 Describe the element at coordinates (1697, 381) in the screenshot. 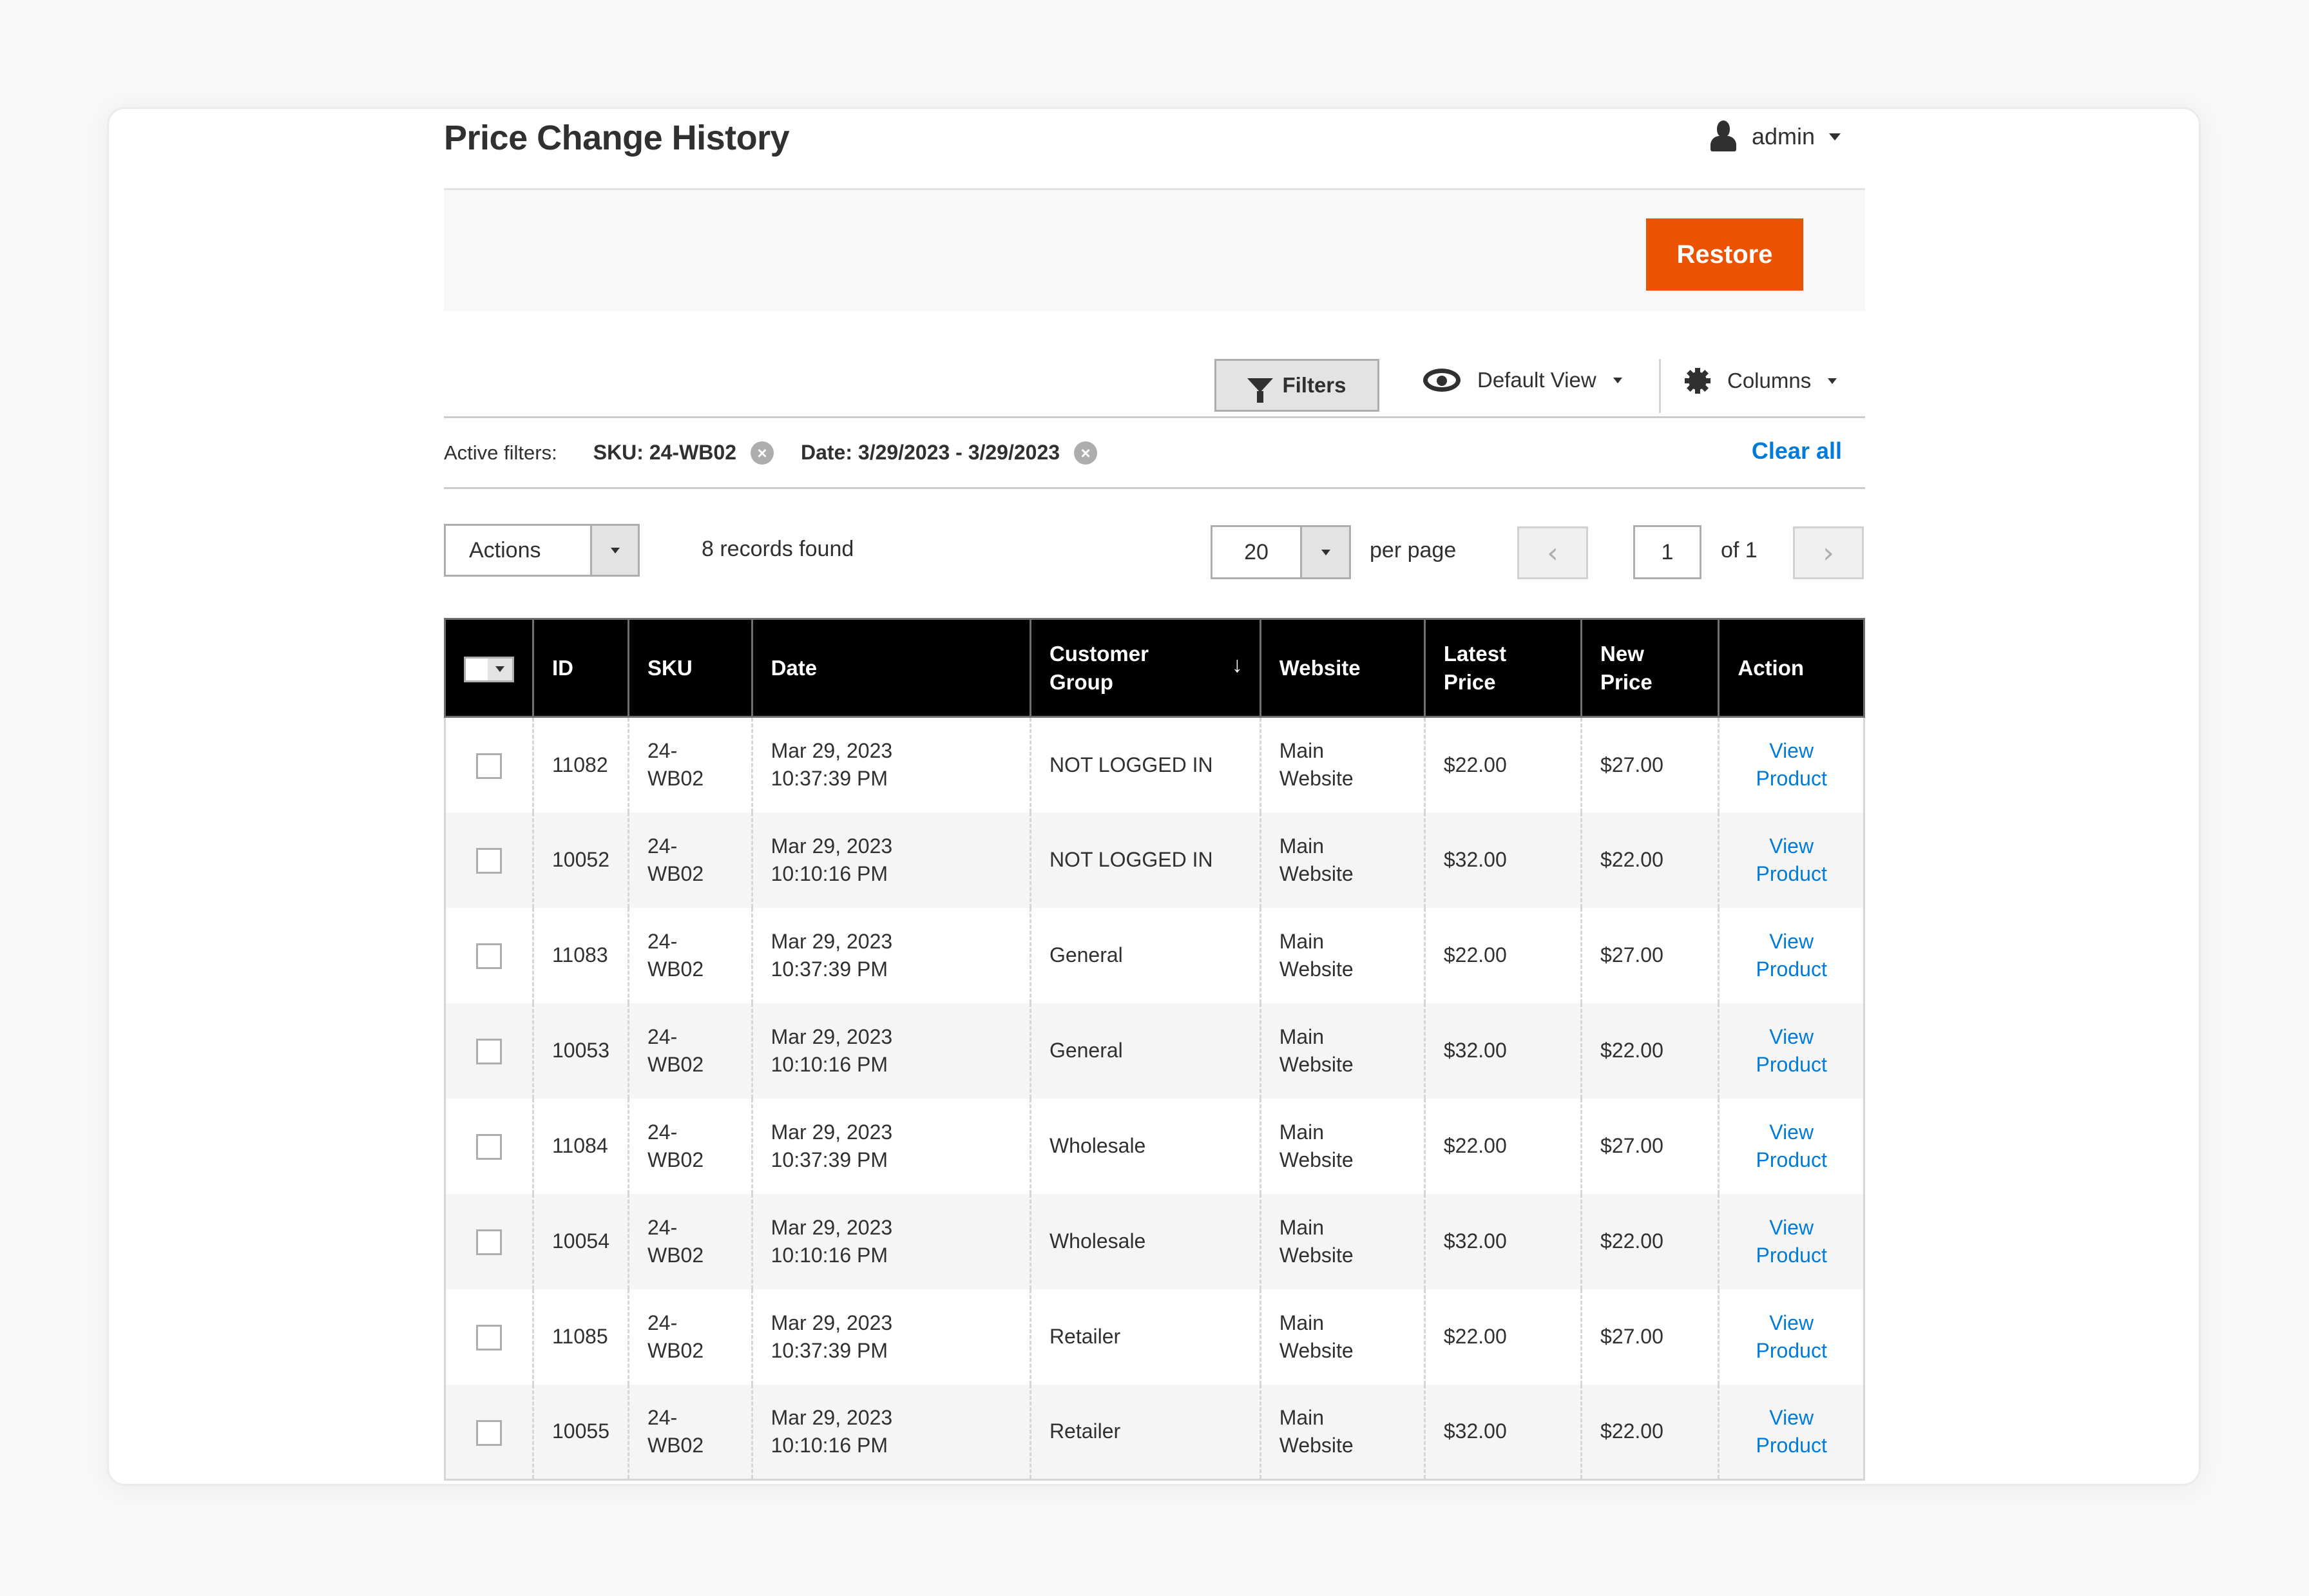

I see `gear-icon` at that location.